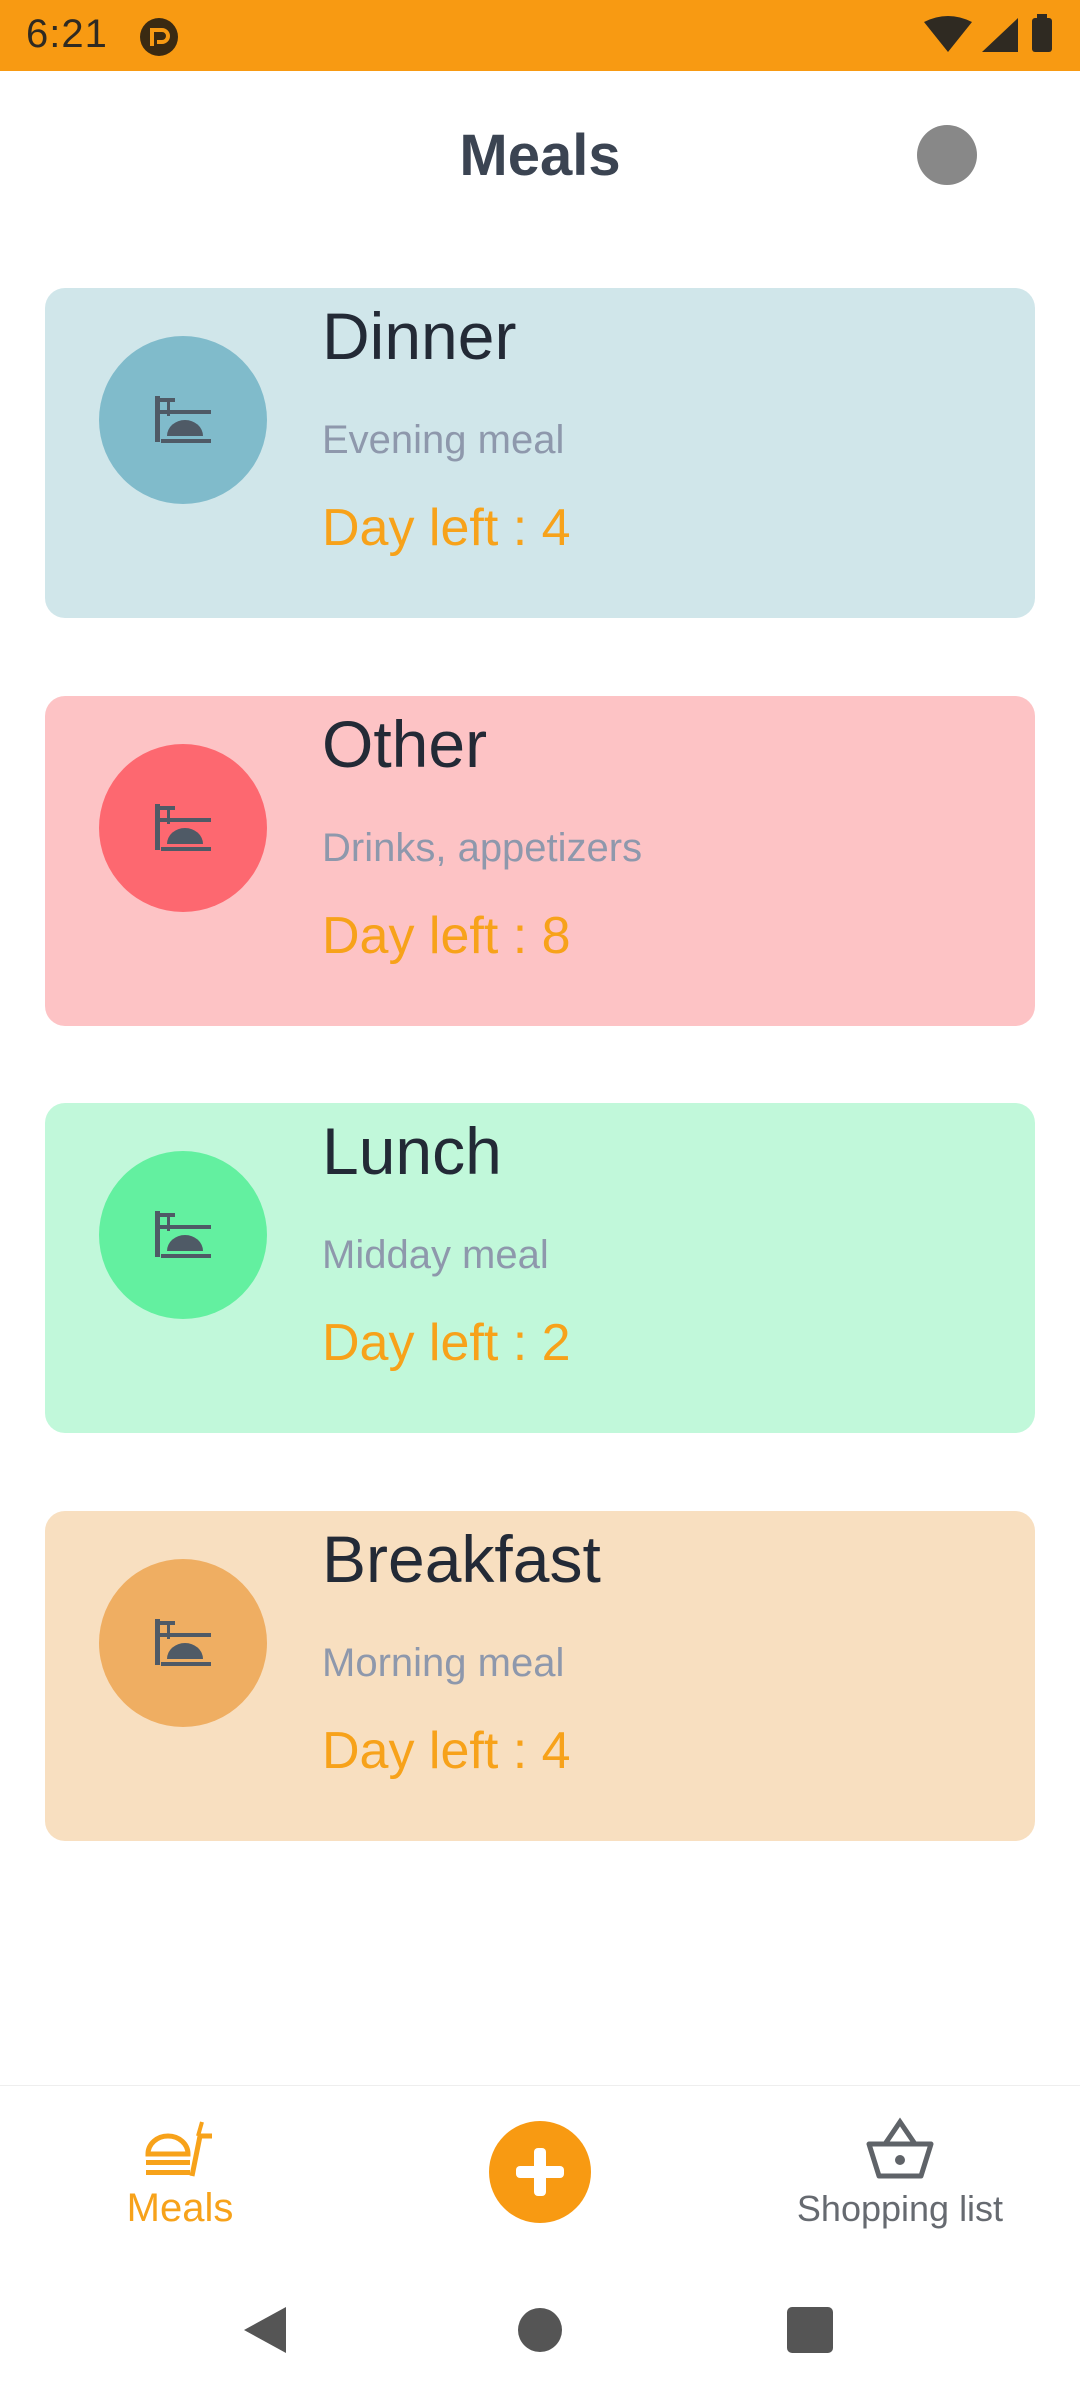  What do you see at coordinates (900, 2181) in the screenshot?
I see `nav-tab-shopping-list: Shopping list` at bounding box center [900, 2181].